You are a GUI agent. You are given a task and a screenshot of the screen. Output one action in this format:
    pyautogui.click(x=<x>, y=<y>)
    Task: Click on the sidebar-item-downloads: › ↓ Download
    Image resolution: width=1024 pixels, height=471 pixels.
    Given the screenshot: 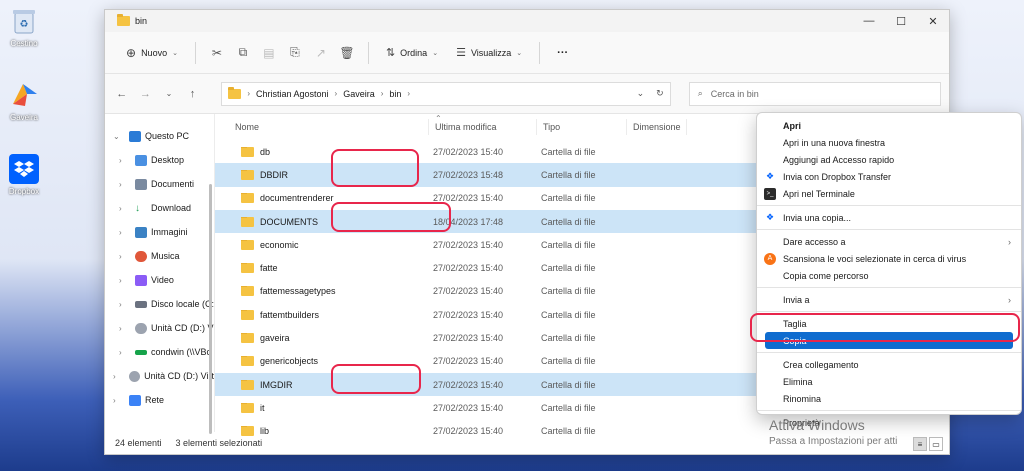 What is the action you would take?
    pyautogui.click(x=159, y=208)
    